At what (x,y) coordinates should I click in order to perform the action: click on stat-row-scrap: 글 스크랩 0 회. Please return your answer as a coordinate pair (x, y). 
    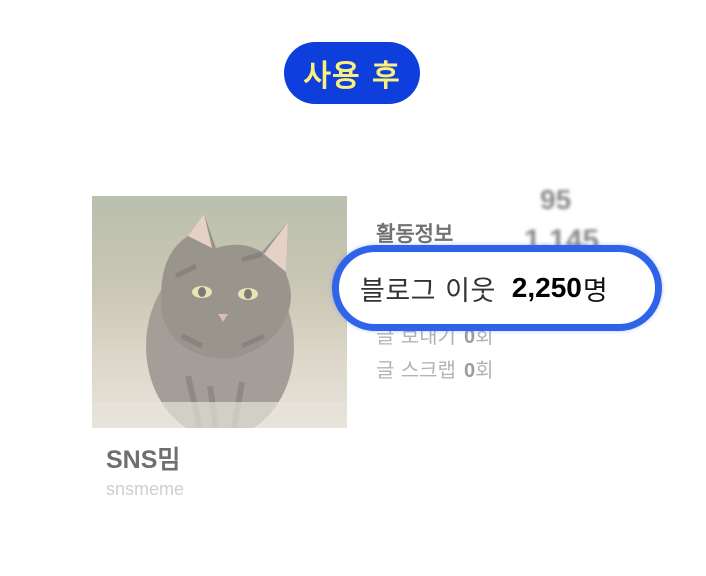
    Looking at the image, I should click on (435, 368).